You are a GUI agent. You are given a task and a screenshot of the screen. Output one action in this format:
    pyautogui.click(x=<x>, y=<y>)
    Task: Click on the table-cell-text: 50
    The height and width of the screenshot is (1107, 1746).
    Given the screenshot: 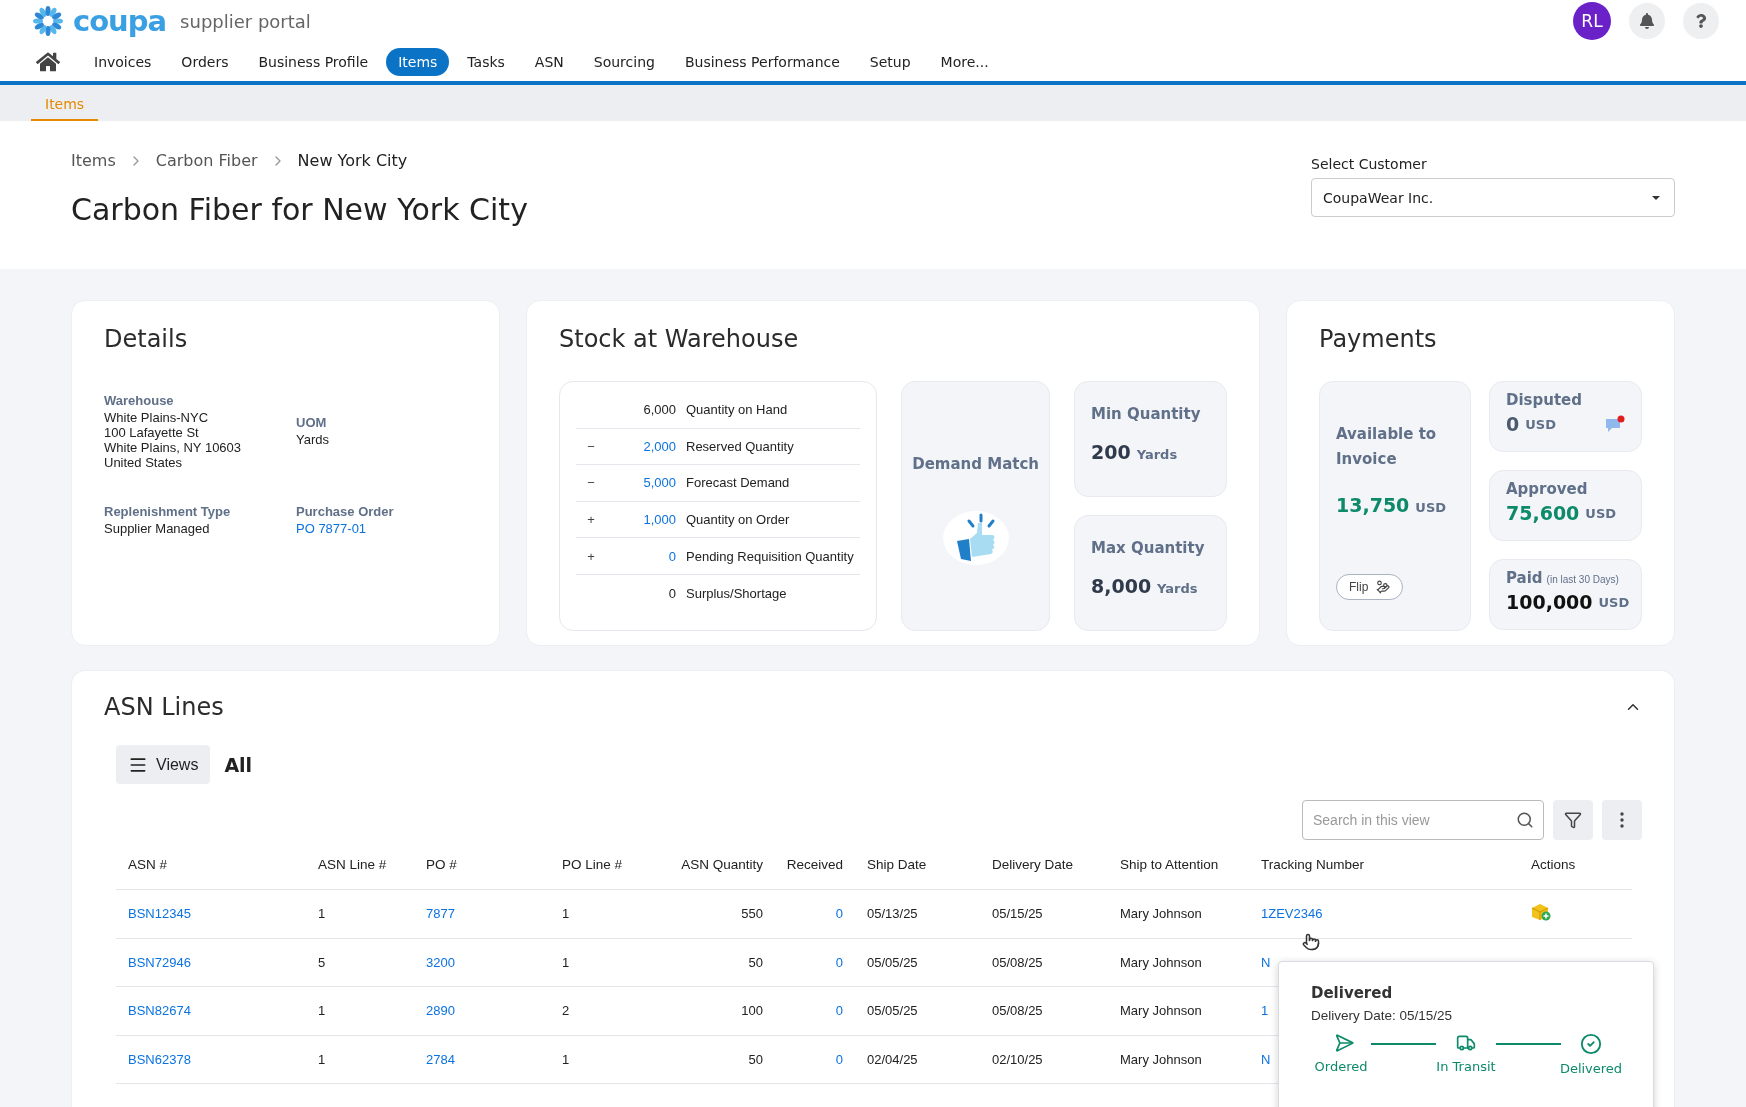 What is the action you would take?
    pyautogui.click(x=755, y=1059)
    